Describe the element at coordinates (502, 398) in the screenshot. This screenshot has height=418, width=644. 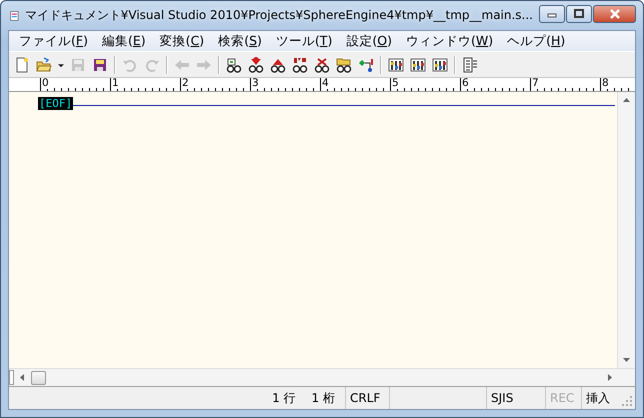
I see `status-text: SJIS` at that location.